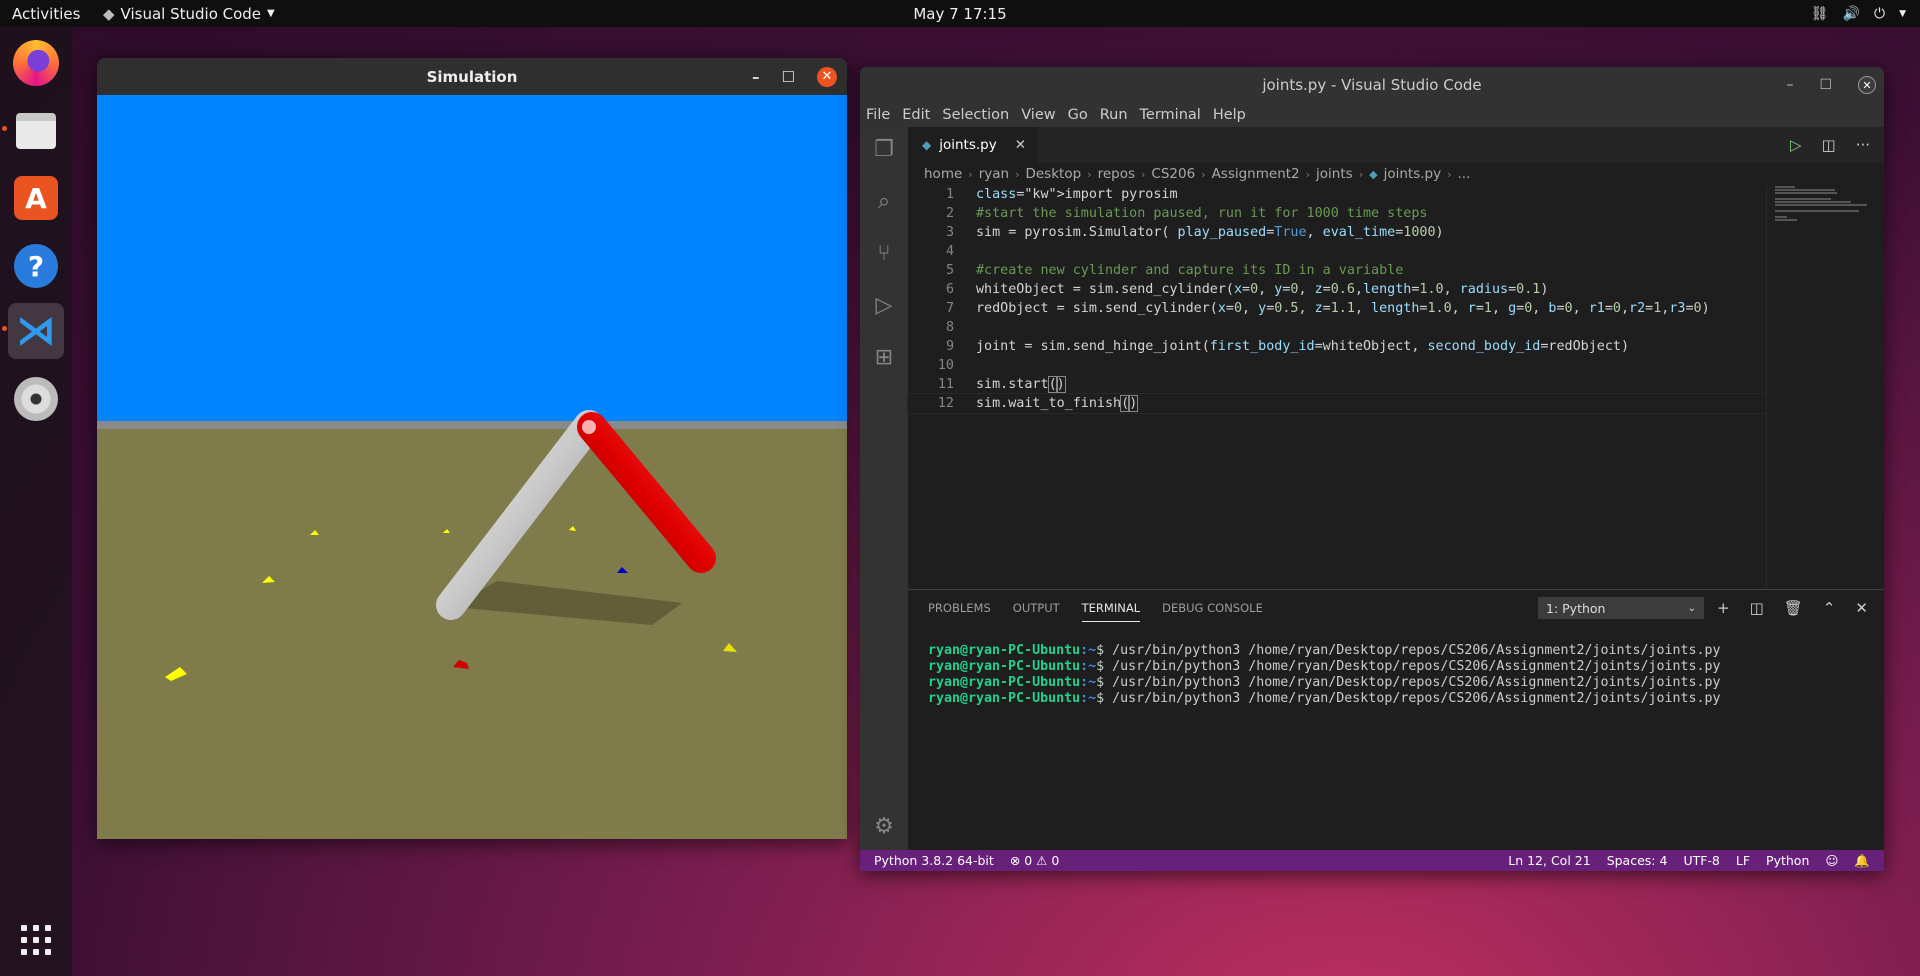  I want to click on dock-firefox, so click(36, 63).